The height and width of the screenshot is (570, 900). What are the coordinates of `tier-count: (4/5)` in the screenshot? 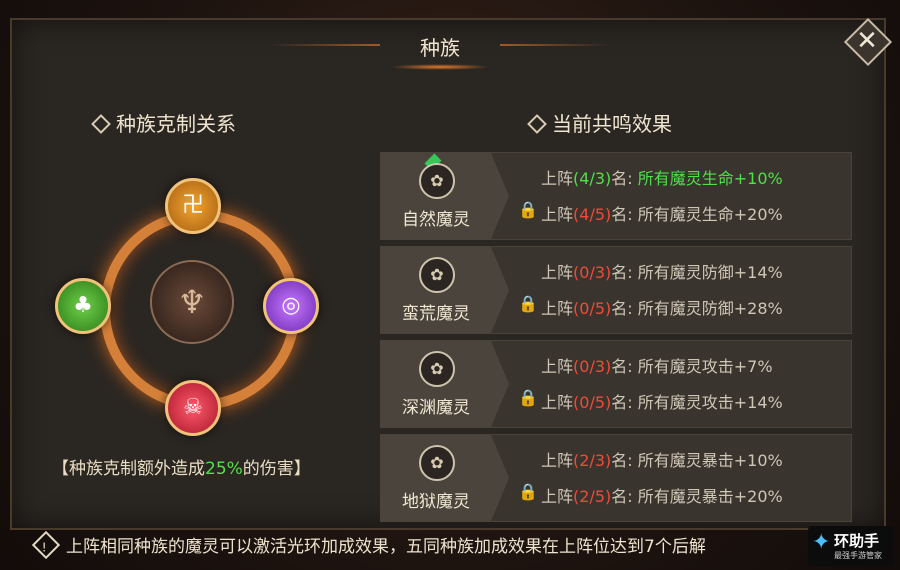 It's located at (592, 214).